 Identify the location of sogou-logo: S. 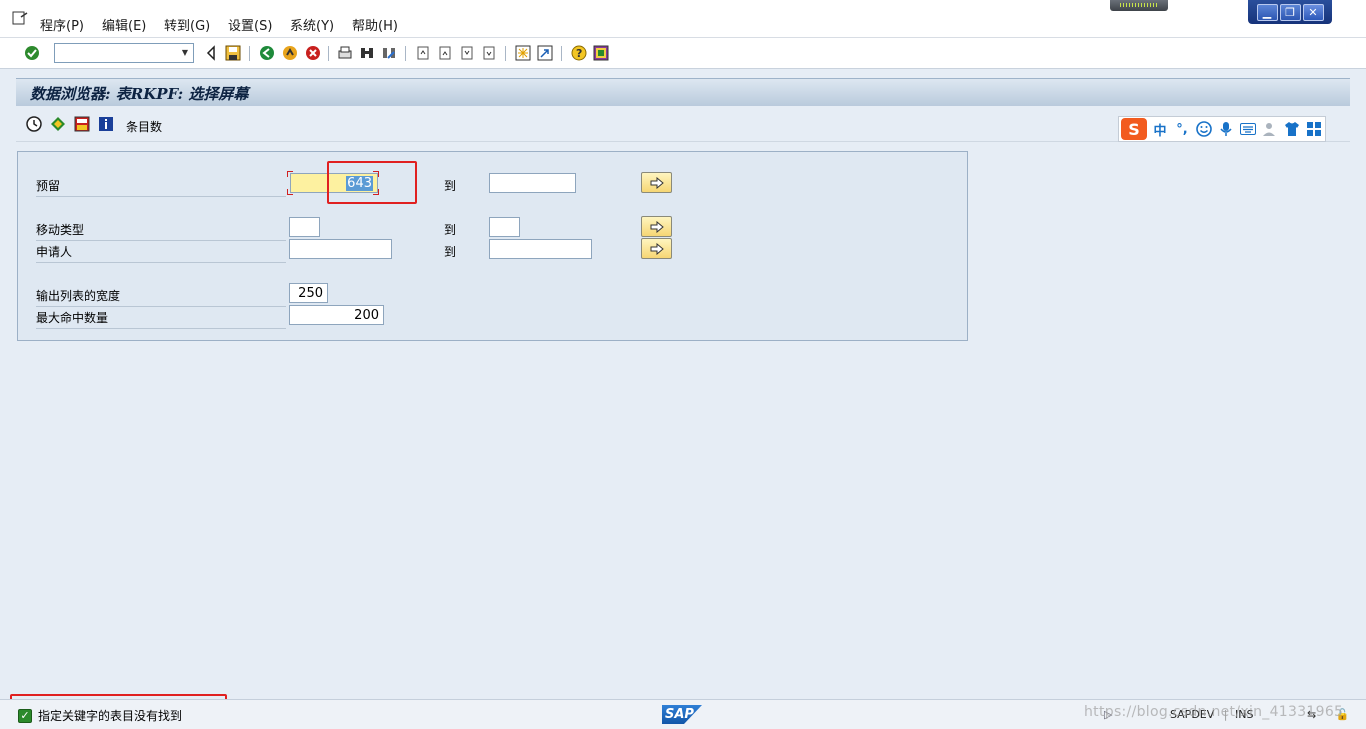
(1134, 129).